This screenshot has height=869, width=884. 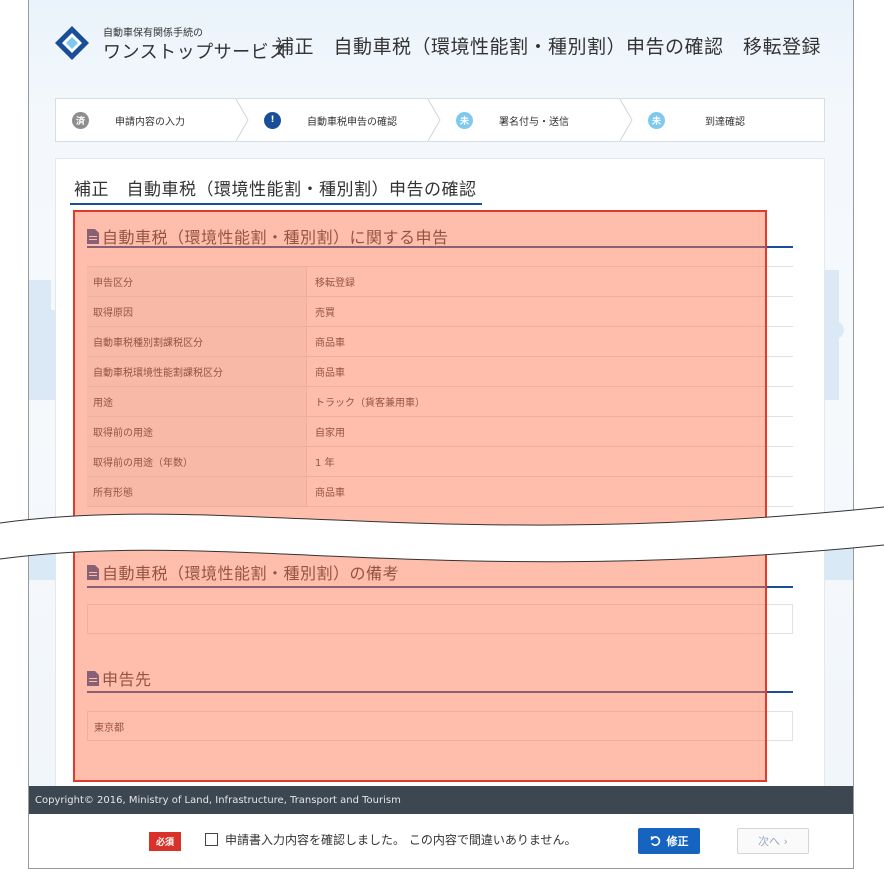 What do you see at coordinates (773, 841) in the screenshot?
I see `next-button: 次へ ›` at bounding box center [773, 841].